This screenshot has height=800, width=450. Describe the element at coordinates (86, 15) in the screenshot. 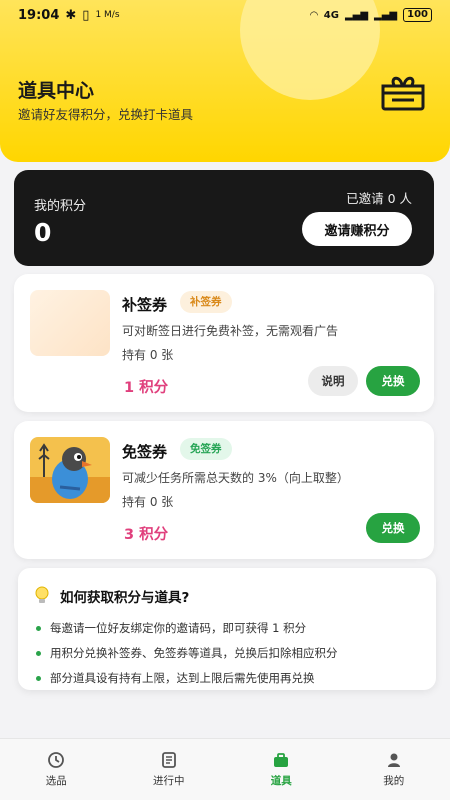

I see `vibrate-icon: ▯` at that location.